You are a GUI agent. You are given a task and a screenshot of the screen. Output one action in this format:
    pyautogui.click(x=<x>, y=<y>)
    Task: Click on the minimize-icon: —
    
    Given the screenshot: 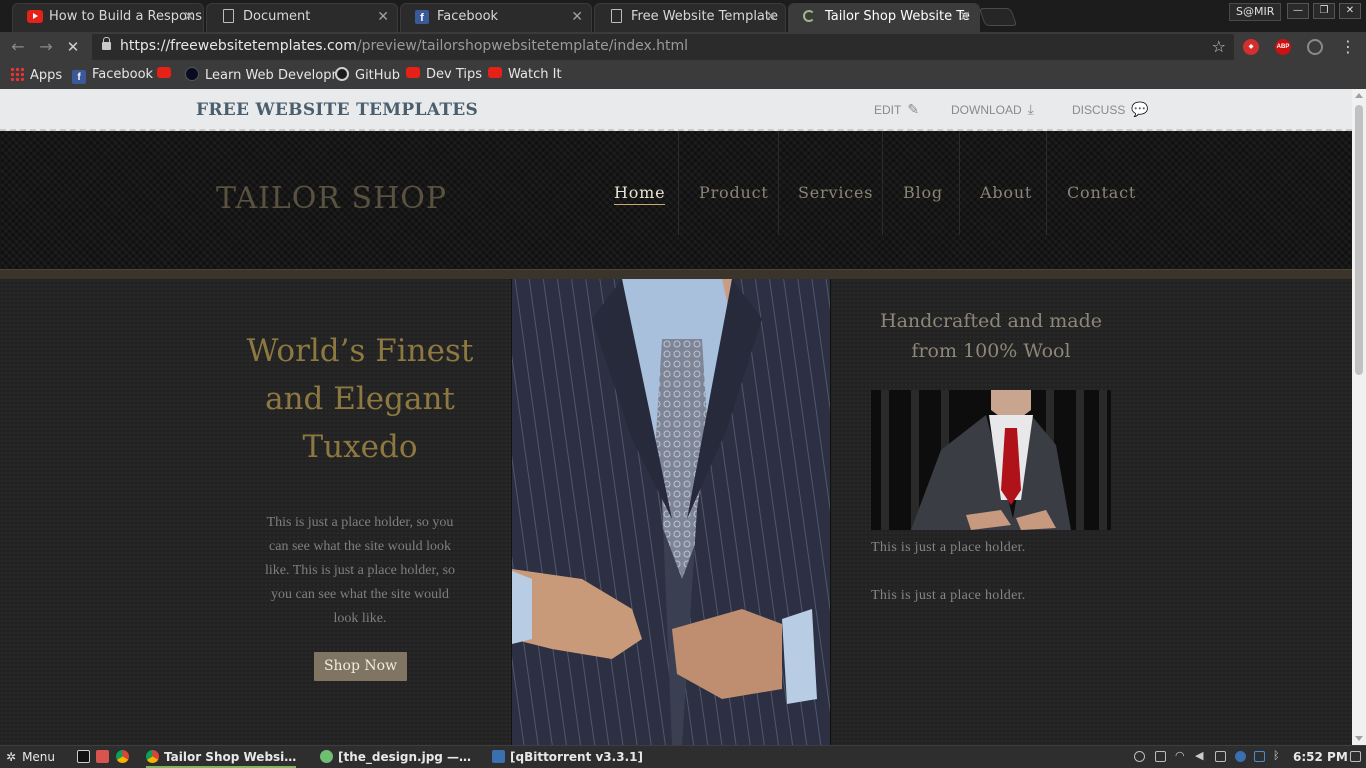 What is the action you would take?
    pyautogui.click(x=1298, y=11)
    